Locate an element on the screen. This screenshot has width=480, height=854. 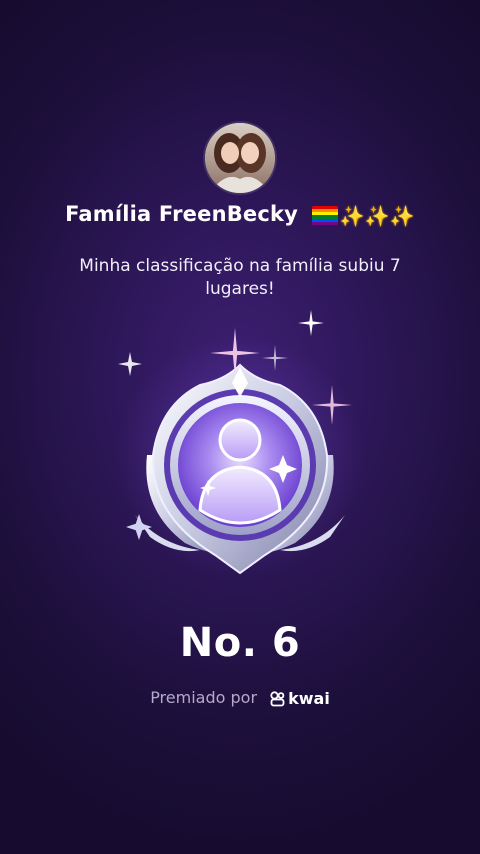
kwai-logo: kwai is located at coordinates (300, 698).